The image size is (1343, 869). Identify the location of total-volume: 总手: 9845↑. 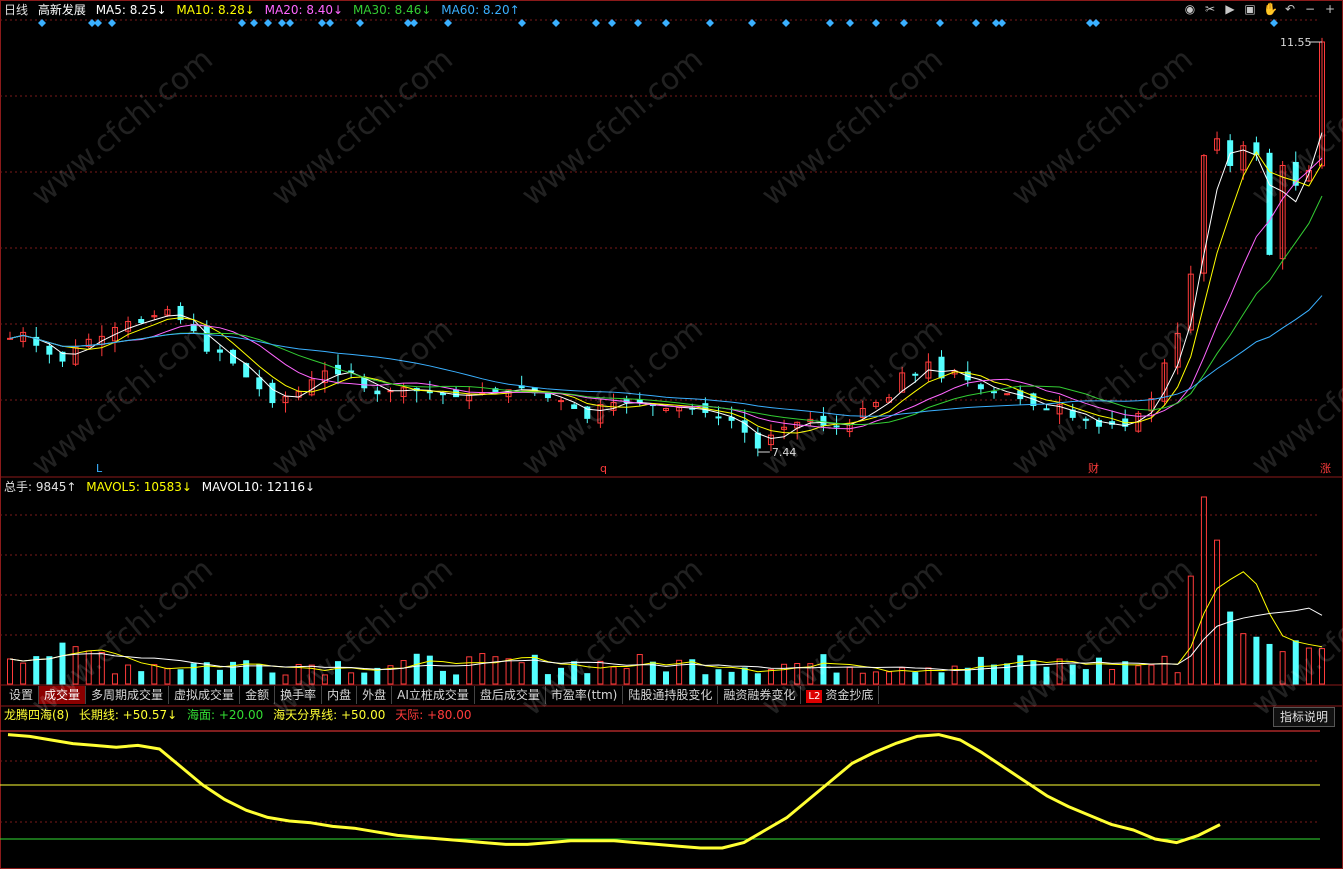
(40, 487).